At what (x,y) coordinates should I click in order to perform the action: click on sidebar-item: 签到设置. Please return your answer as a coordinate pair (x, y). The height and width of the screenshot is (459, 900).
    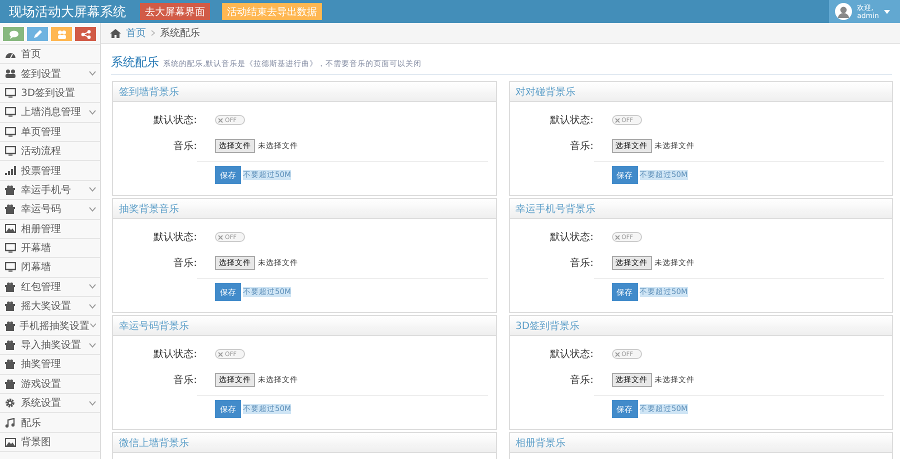
    Looking at the image, I should click on (50, 74).